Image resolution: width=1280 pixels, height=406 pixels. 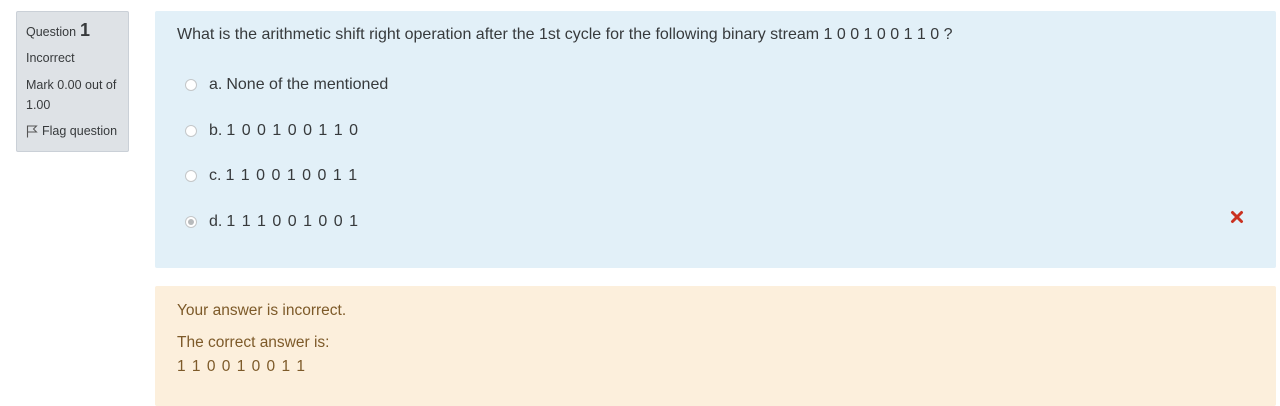 What do you see at coordinates (191, 85) in the screenshot?
I see `radio-option-a` at bounding box center [191, 85].